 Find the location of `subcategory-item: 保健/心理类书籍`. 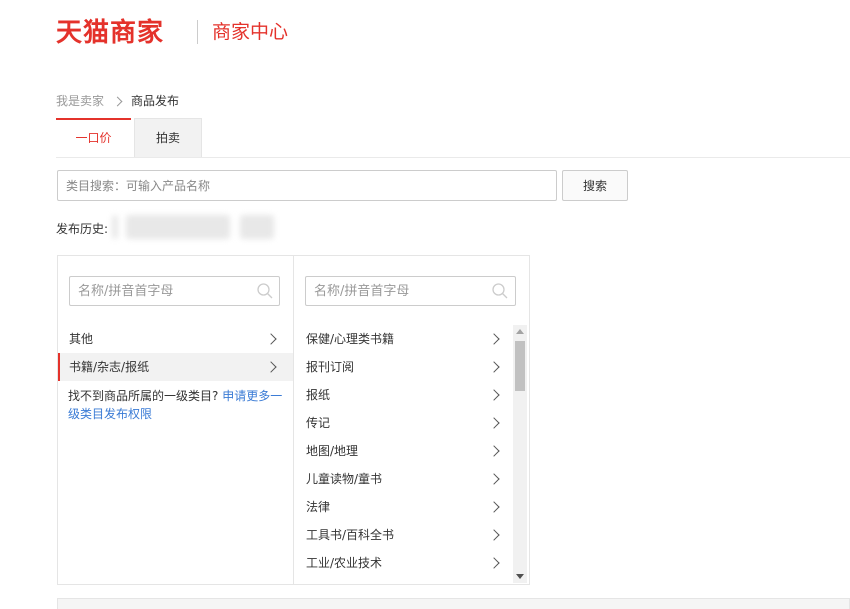

subcategory-item: 保健/心理类书籍 is located at coordinates (403, 339).